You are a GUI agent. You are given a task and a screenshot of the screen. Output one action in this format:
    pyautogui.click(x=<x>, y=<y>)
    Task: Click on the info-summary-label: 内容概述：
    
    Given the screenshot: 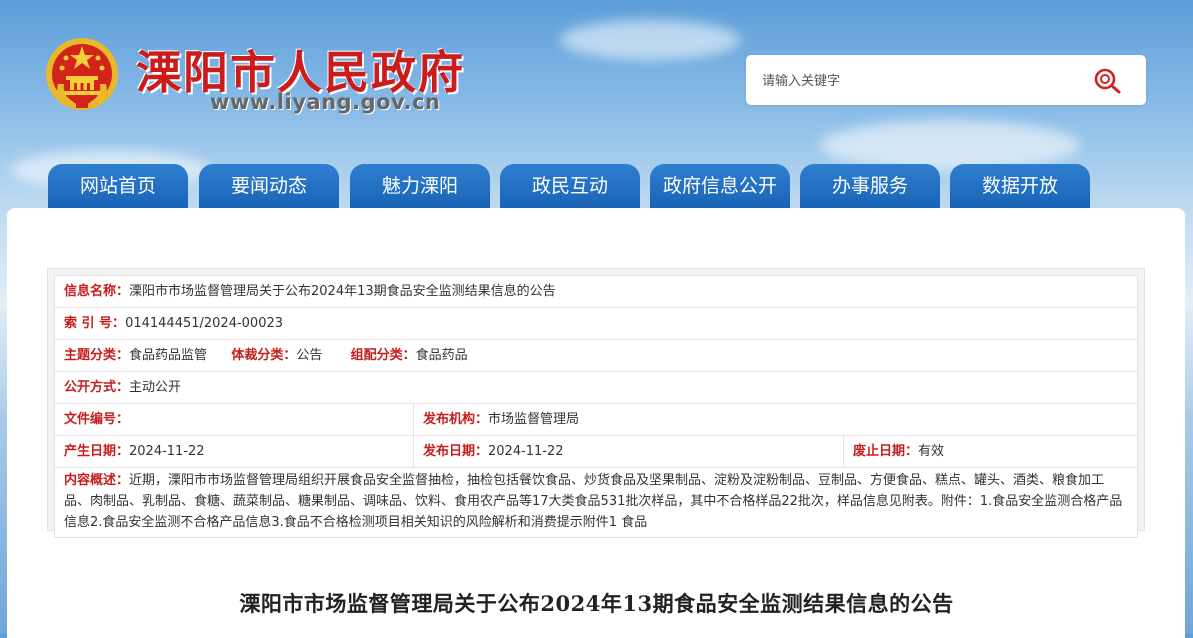 What is the action you would take?
    pyautogui.click(x=97, y=480)
    